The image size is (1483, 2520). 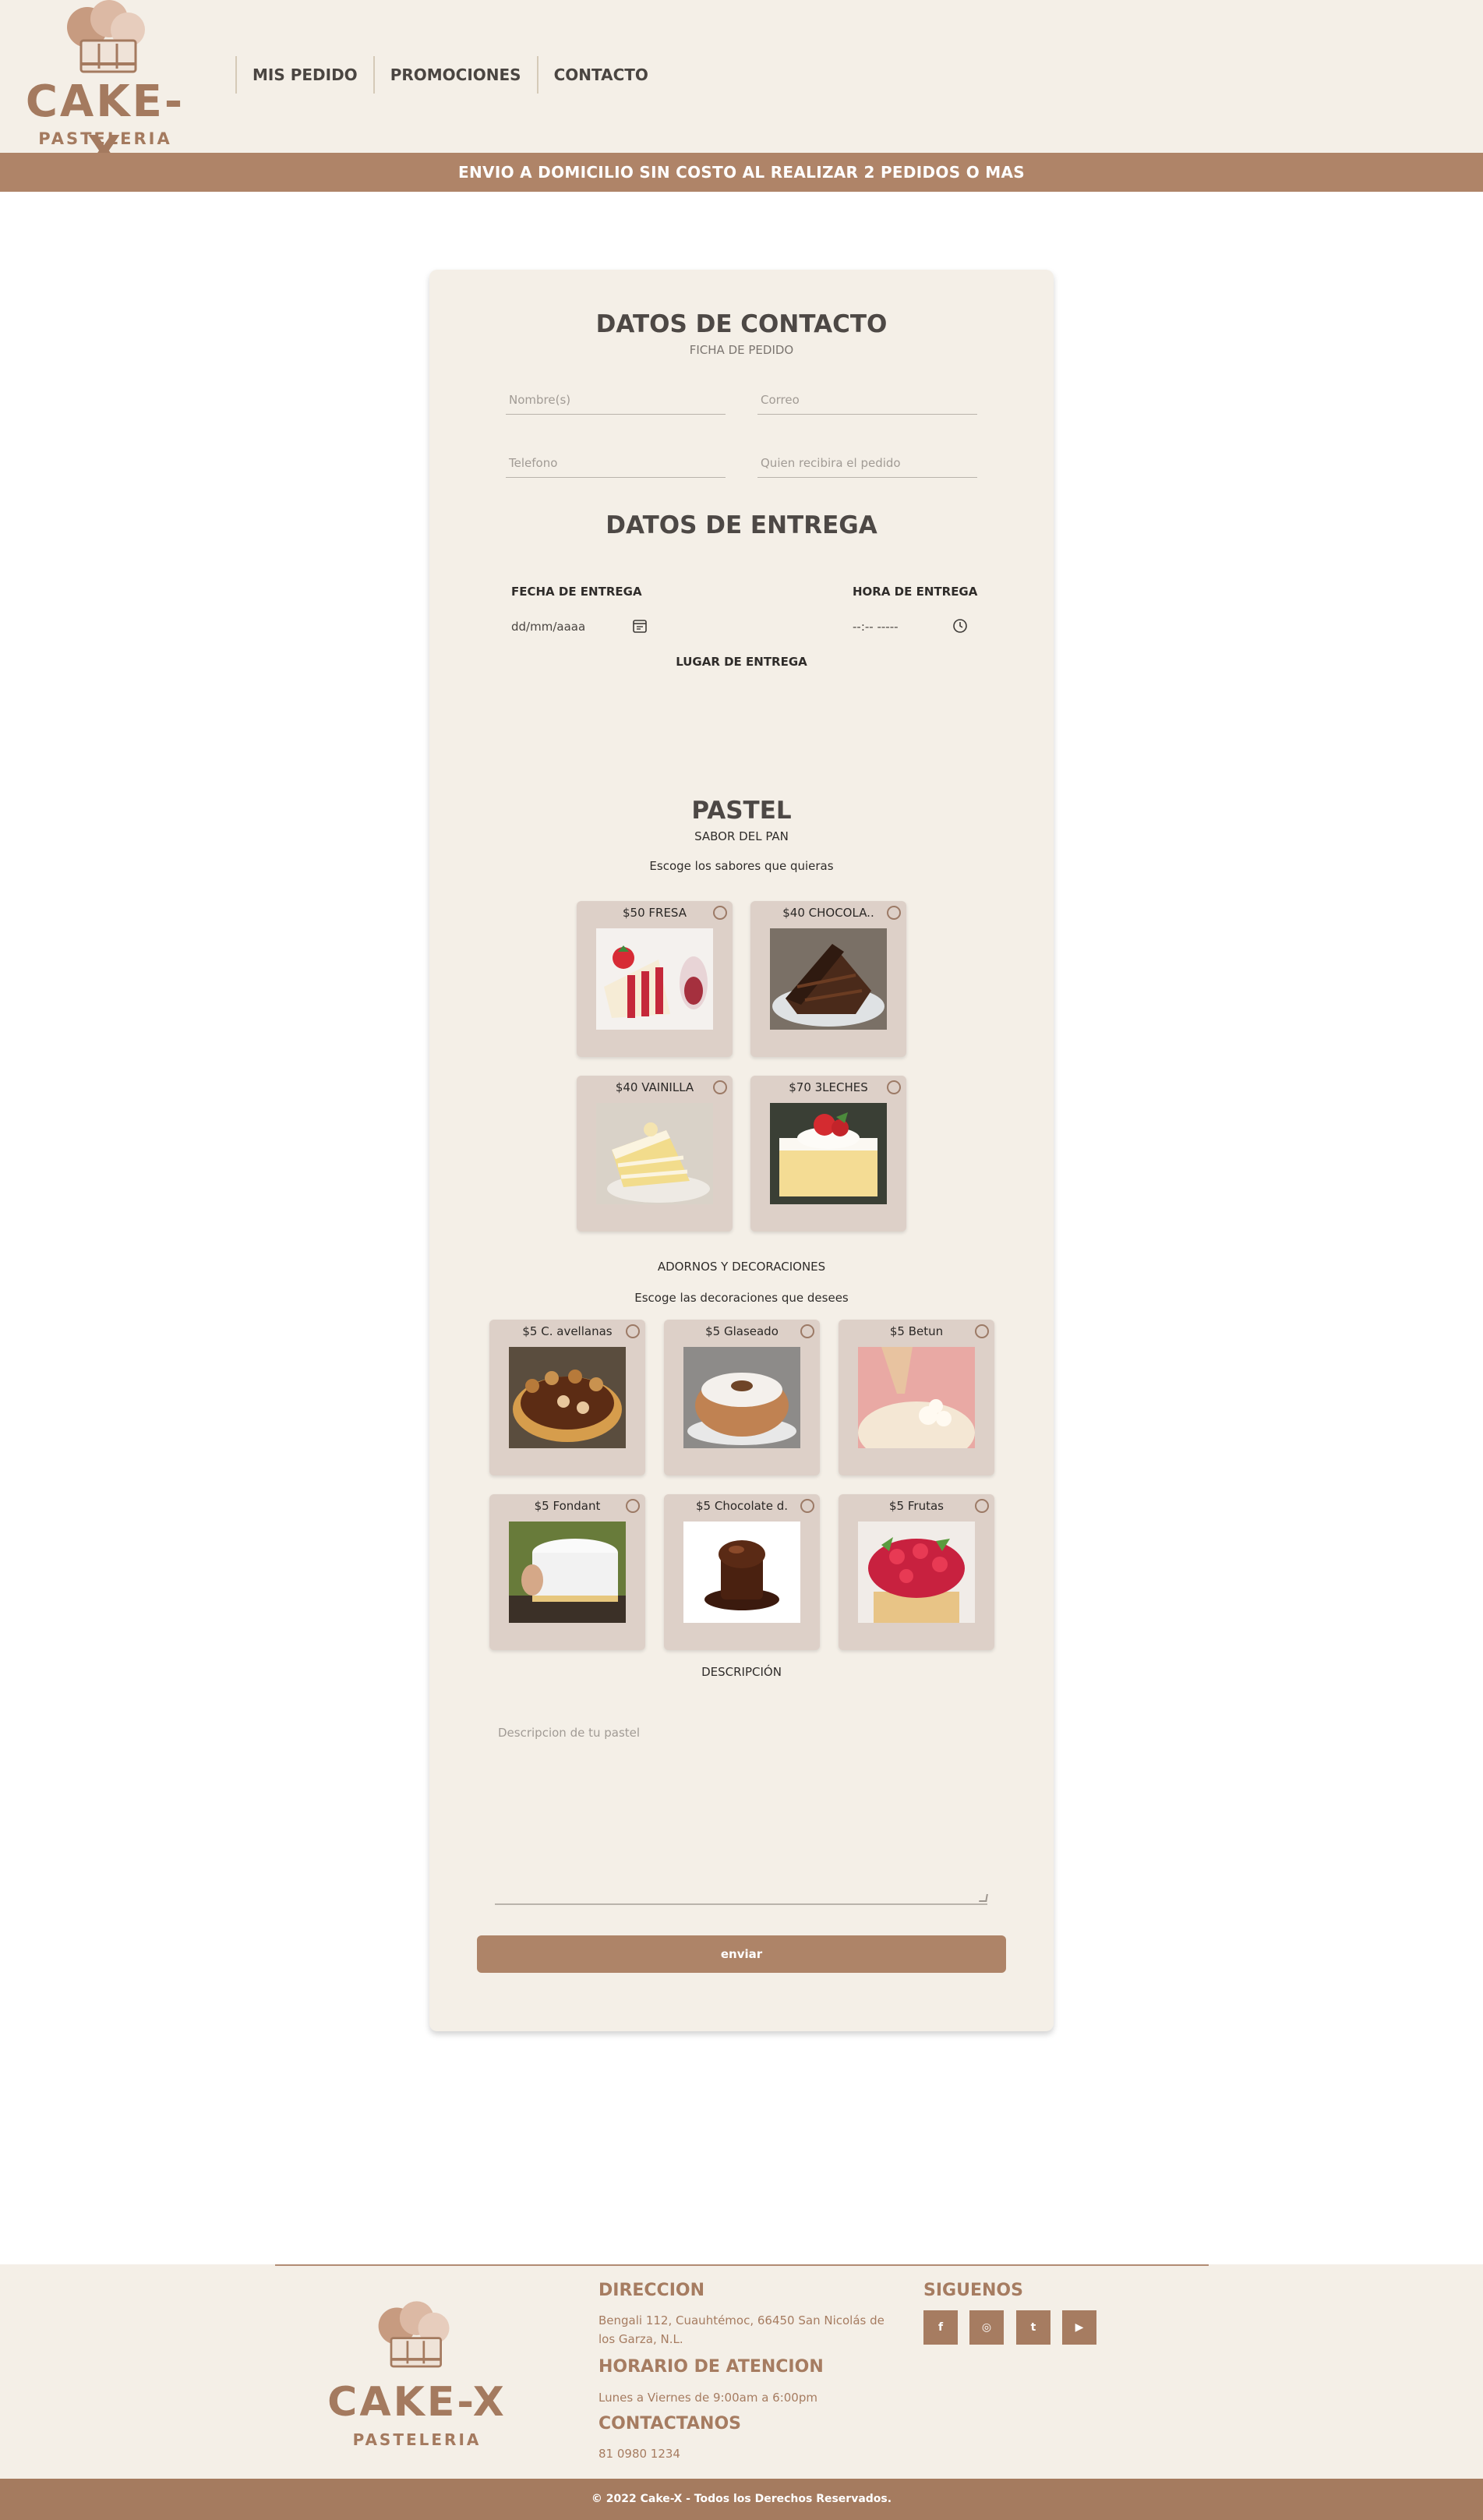 I want to click on footer-brand-subtitle: PASTELERIA, so click(x=417, y=2440).